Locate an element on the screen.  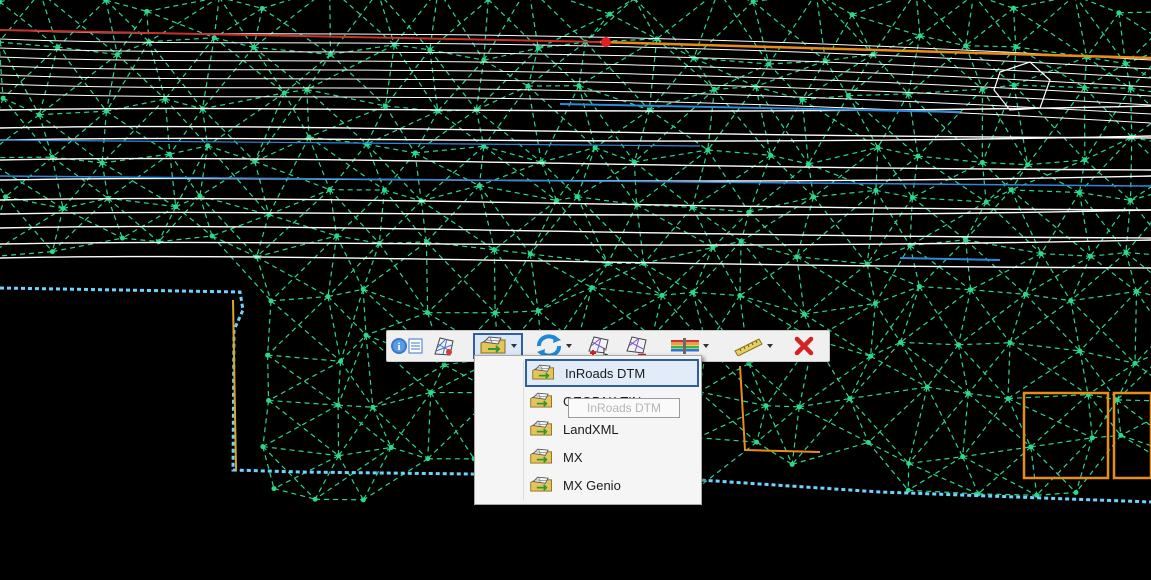
delete-button is located at coordinates (804, 346).